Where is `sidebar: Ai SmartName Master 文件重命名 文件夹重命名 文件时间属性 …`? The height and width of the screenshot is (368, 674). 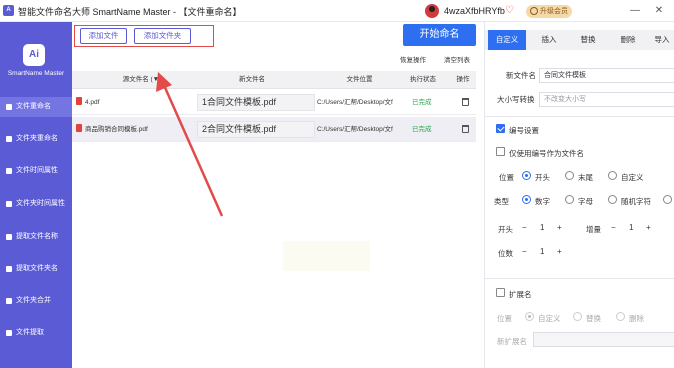
sidebar: Ai SmartName Master 文件重命名 文件夹重命名 文件时间属性 … is located at coordinates (36, 195).